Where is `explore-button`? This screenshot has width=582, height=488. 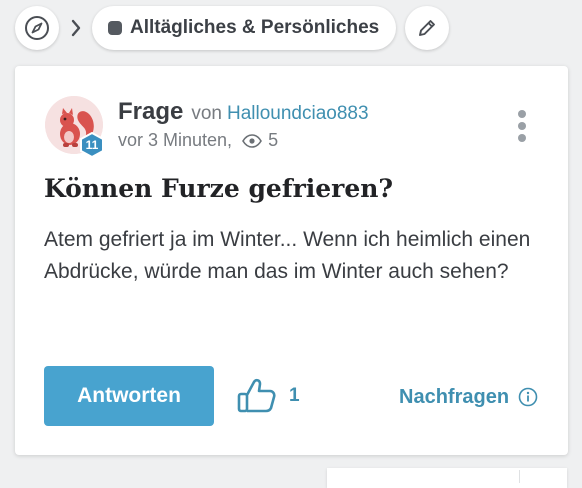
explore-button is located at coordinates (37, 28).